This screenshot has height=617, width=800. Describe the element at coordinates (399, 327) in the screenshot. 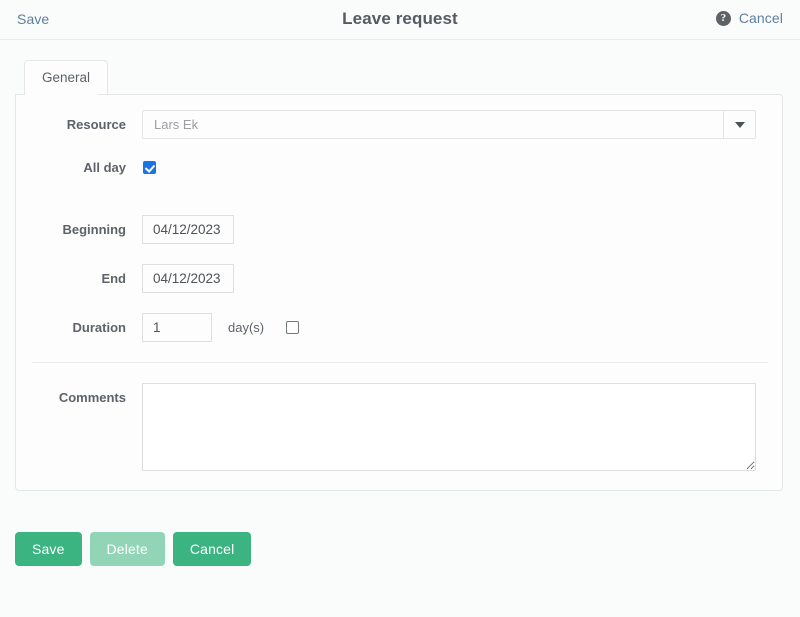

I see `field-row-duration: Duration day(s)` at that location.